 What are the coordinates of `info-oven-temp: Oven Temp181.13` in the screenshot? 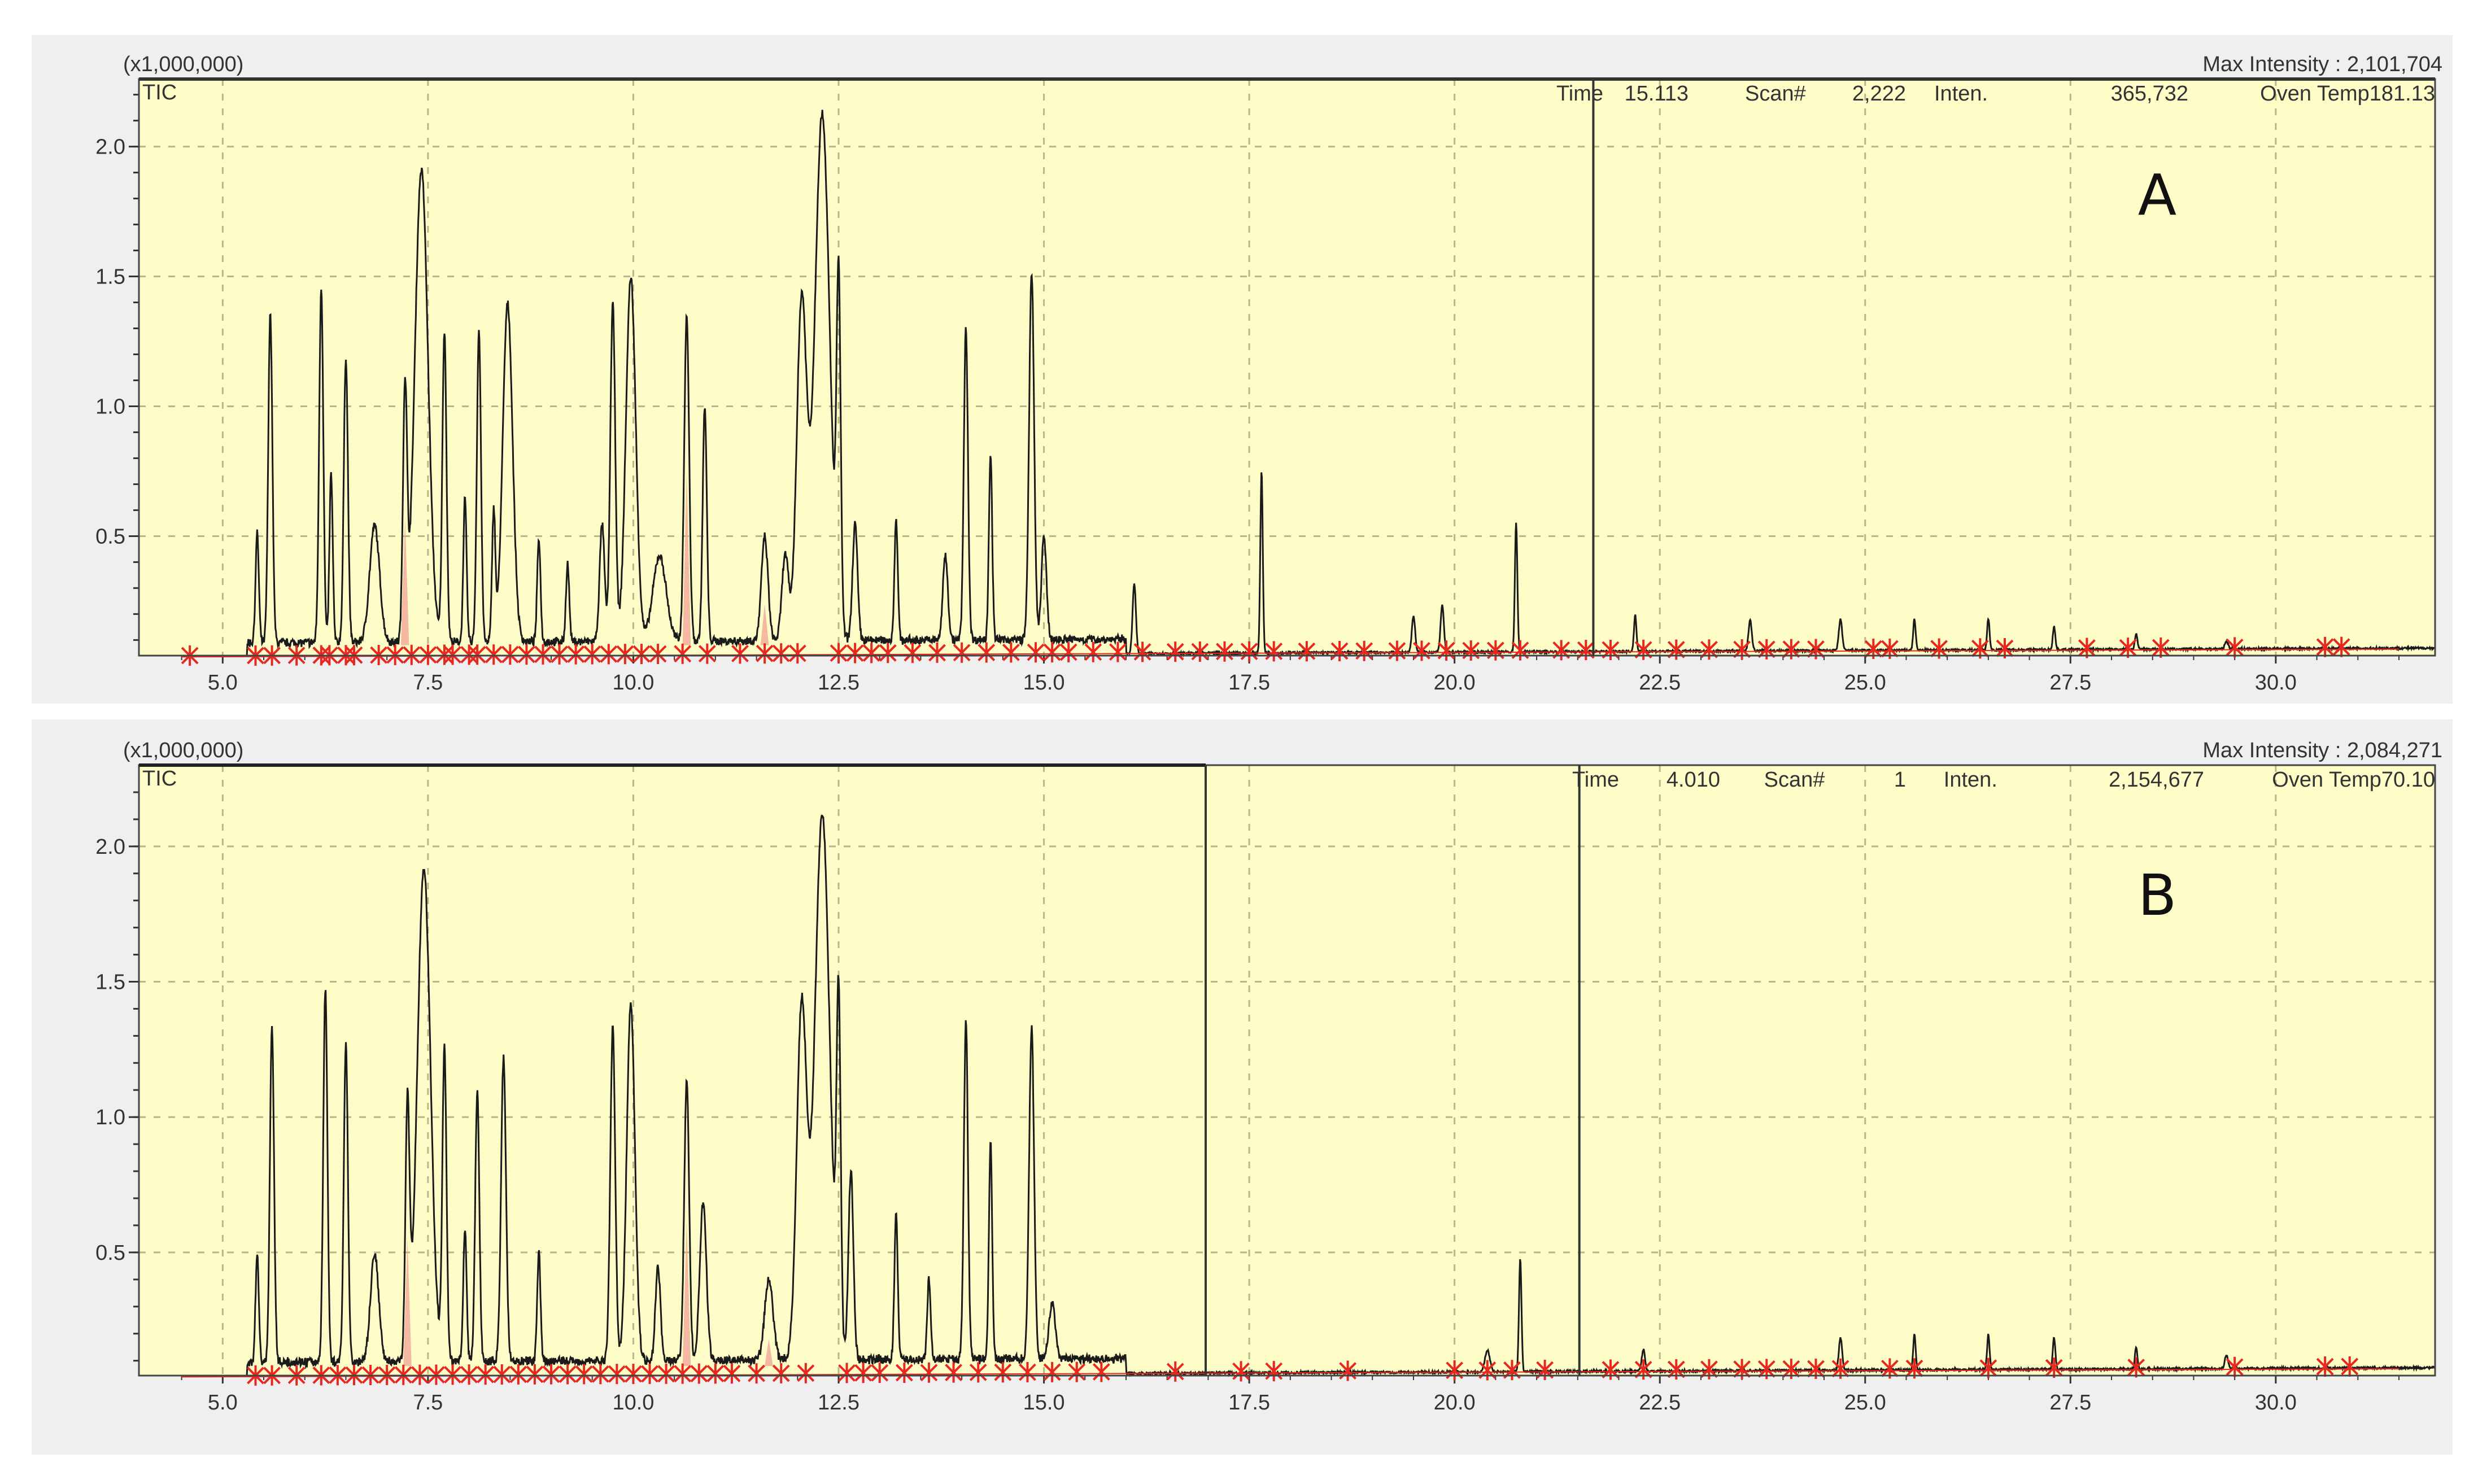 It's located at (2347, 94).